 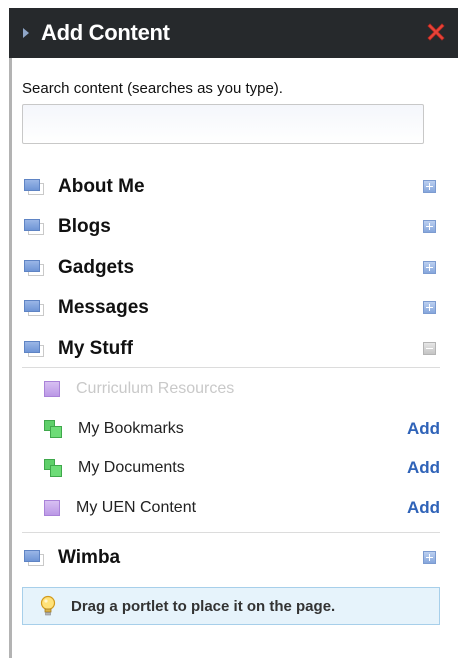 What do you see at coordinates (48, 605) in the screenshot?
I see `lightbulb-icon` at bounding box center [48, 605].